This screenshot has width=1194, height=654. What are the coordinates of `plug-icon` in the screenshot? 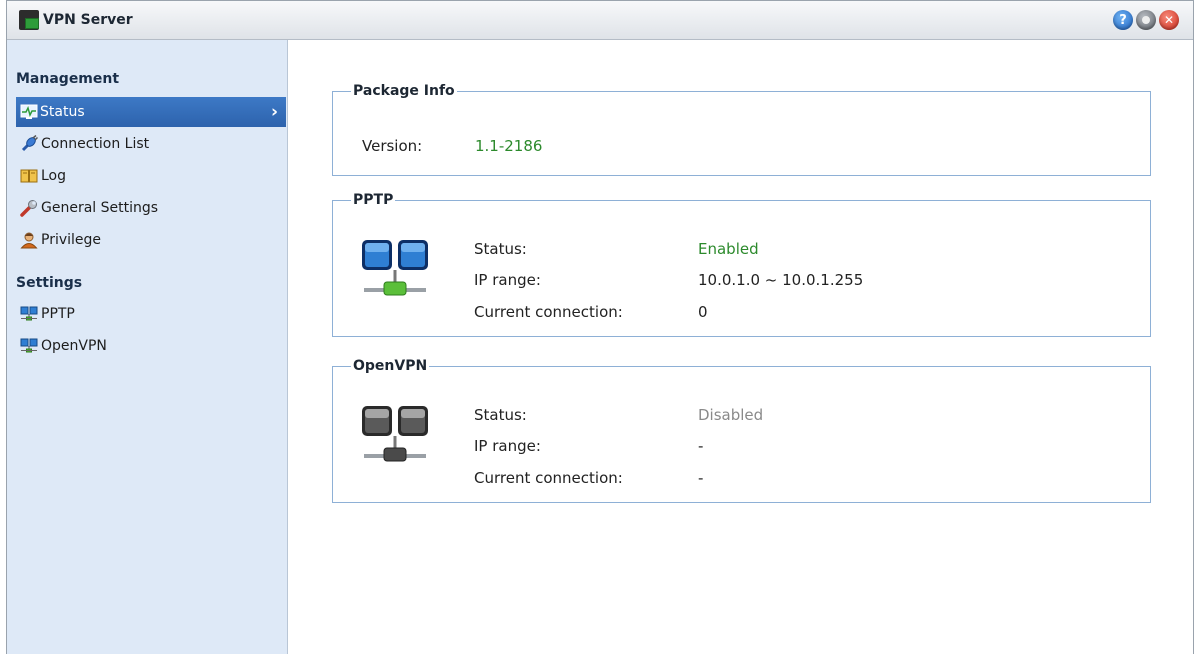 It's located at (29, 143).